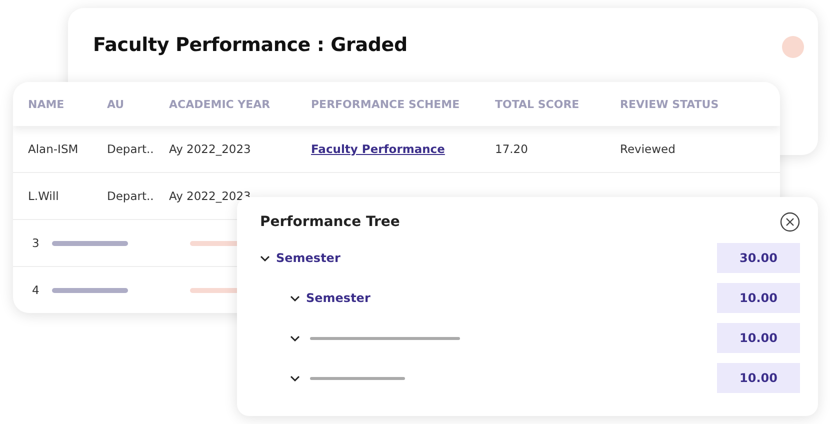  What do you see at coordinates (512, 149) in the screenshot?
I see `table-cell-text: 17.20` at bounding box center [512, 149].